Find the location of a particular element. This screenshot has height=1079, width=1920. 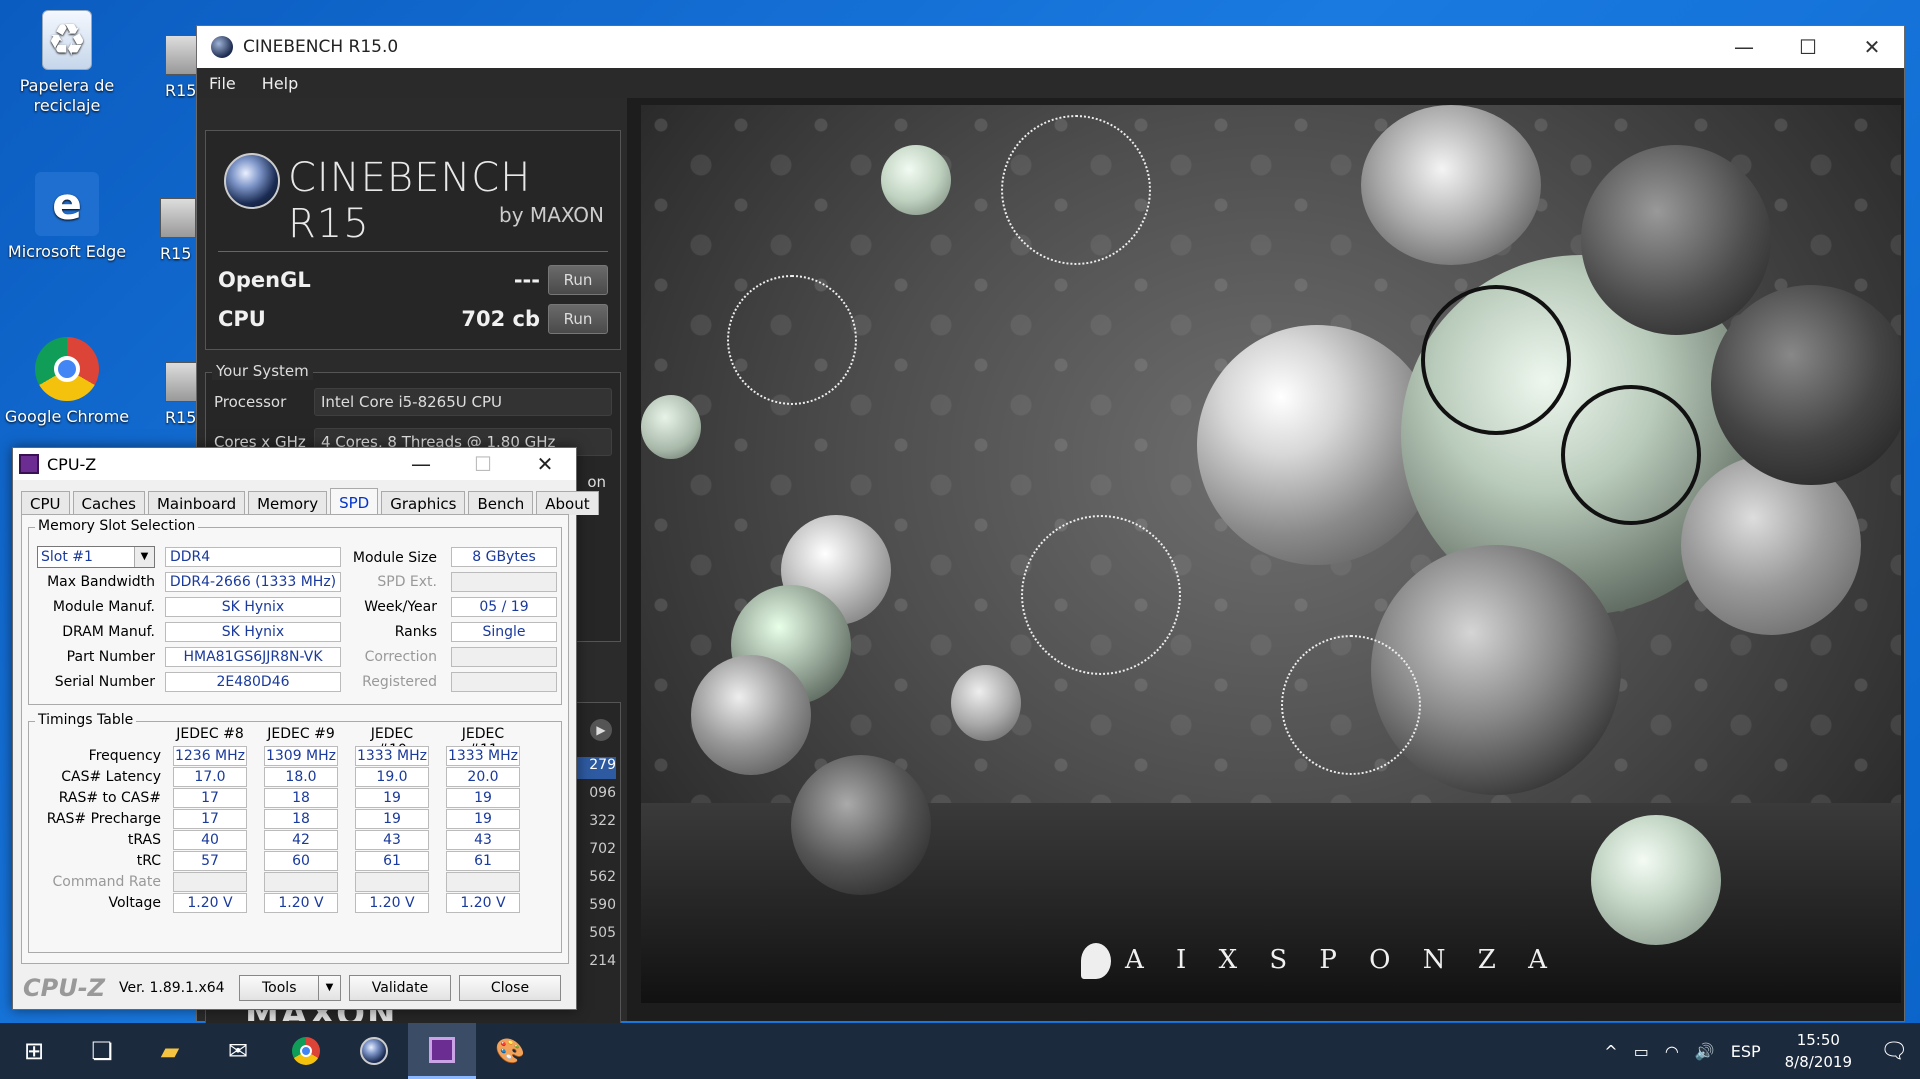

timings-column-header: JEDEC #8 is located at coordinates (210, 734).